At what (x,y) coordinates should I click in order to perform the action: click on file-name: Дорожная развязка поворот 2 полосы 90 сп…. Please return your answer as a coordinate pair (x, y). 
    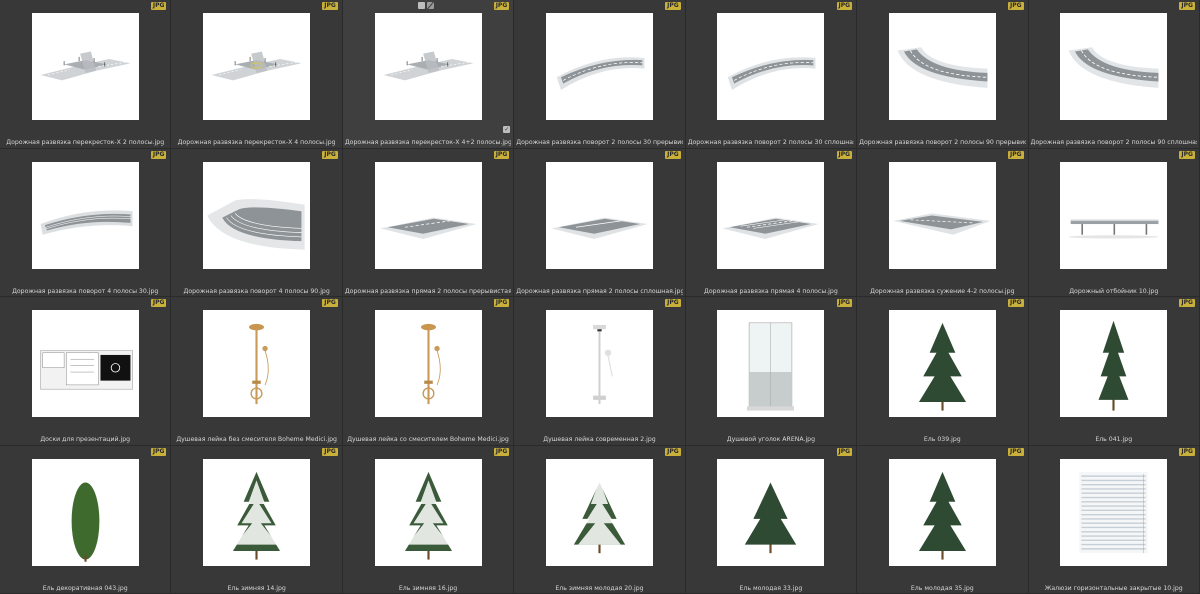
    Looking at the image, I should click on (1113, 142).